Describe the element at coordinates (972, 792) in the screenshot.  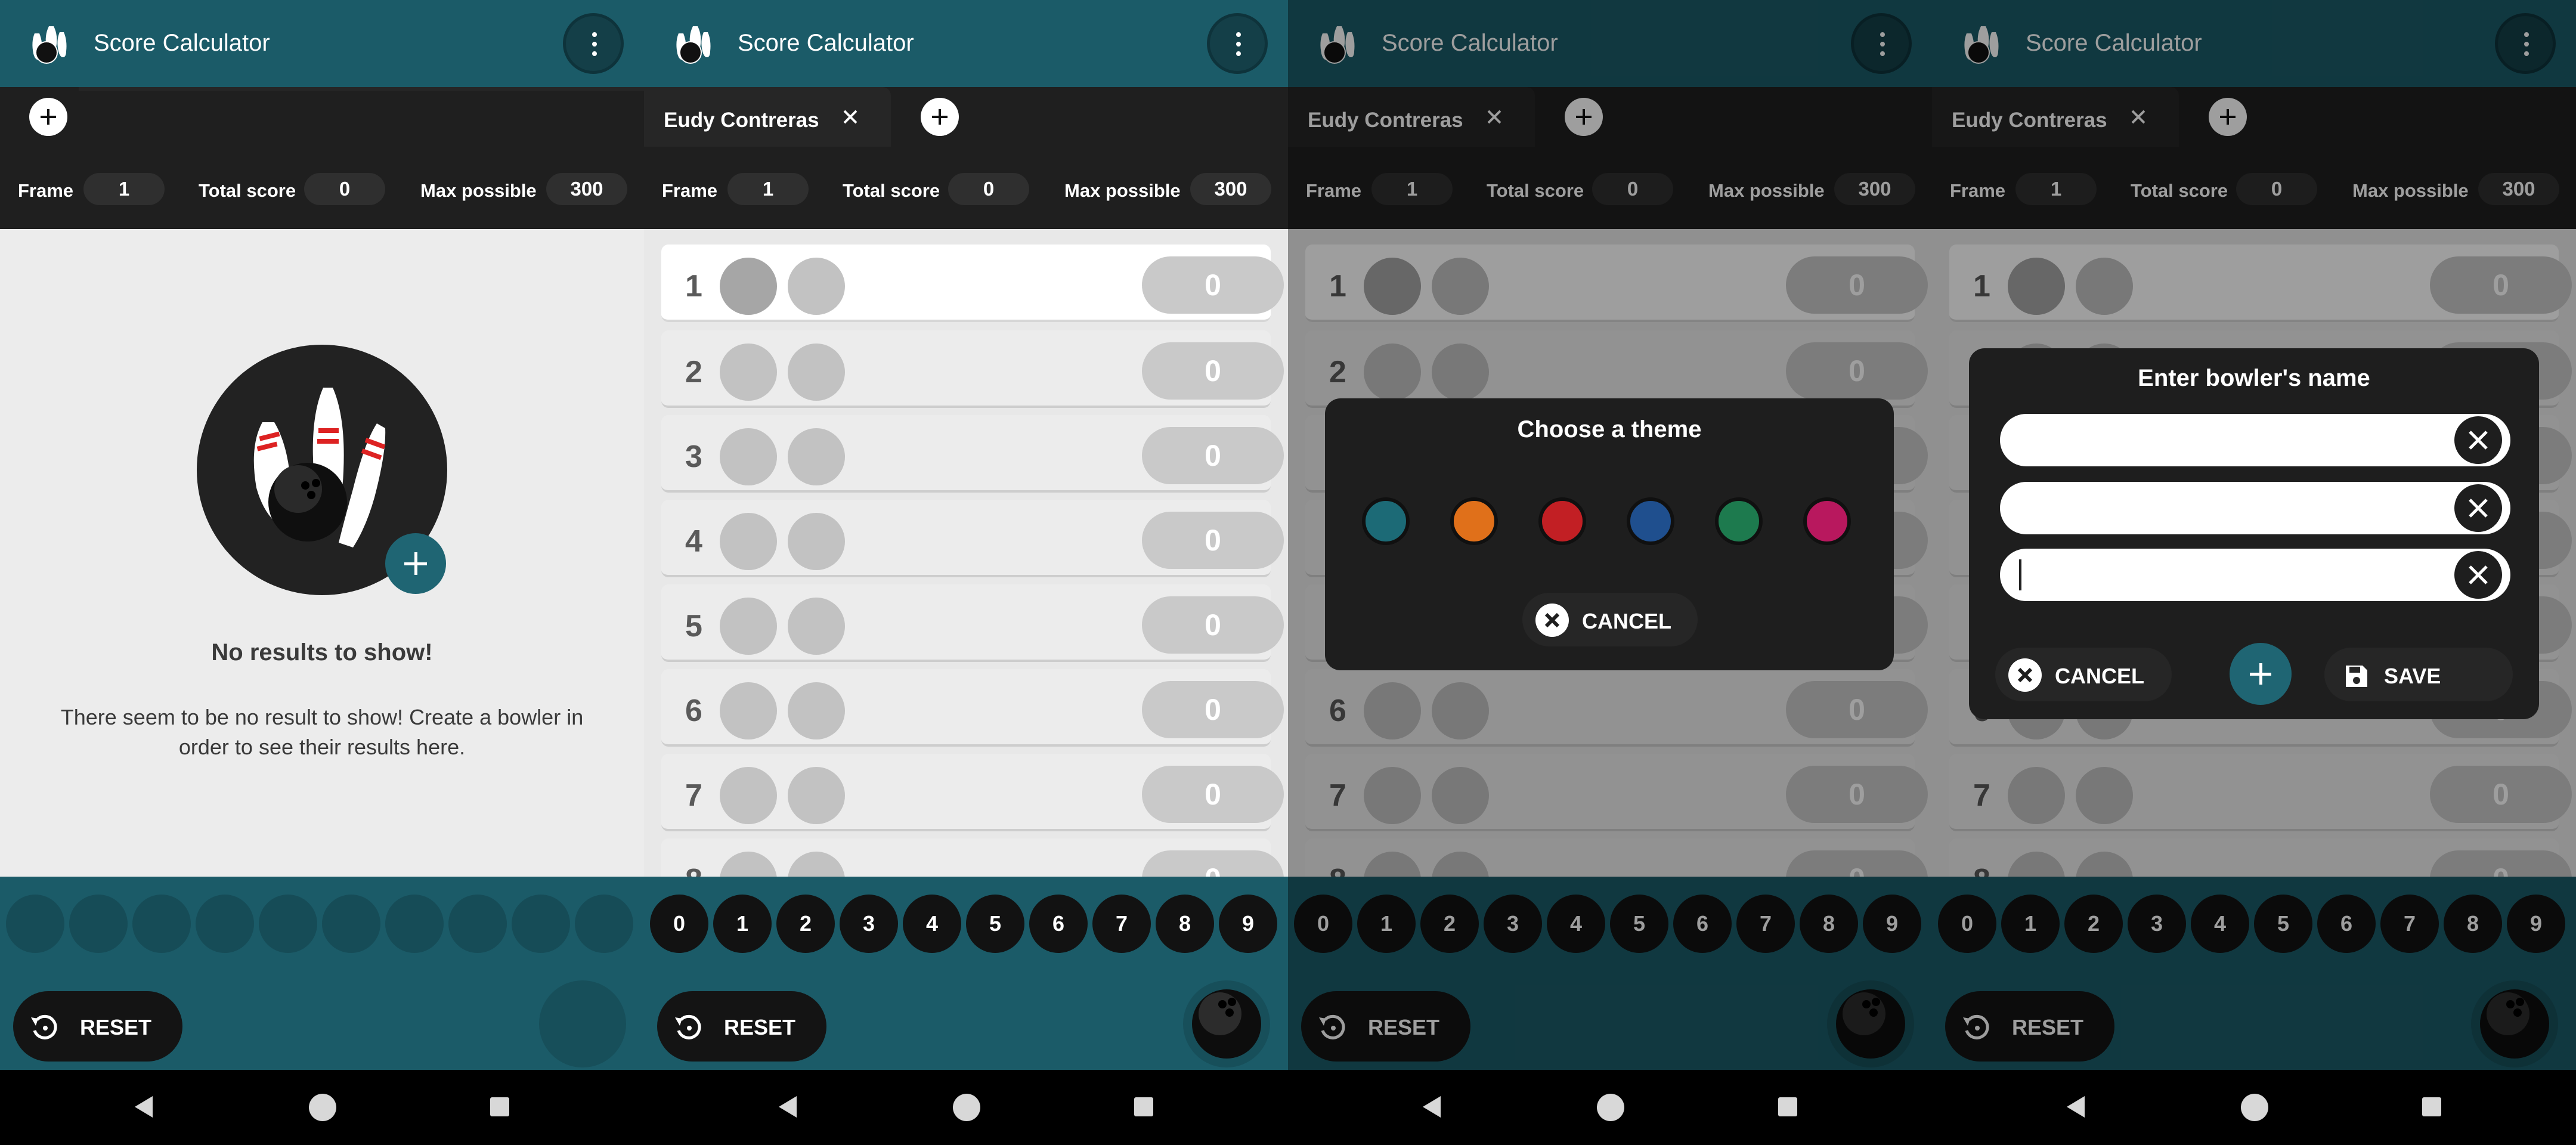
I see `frame-row: 70` at that location.